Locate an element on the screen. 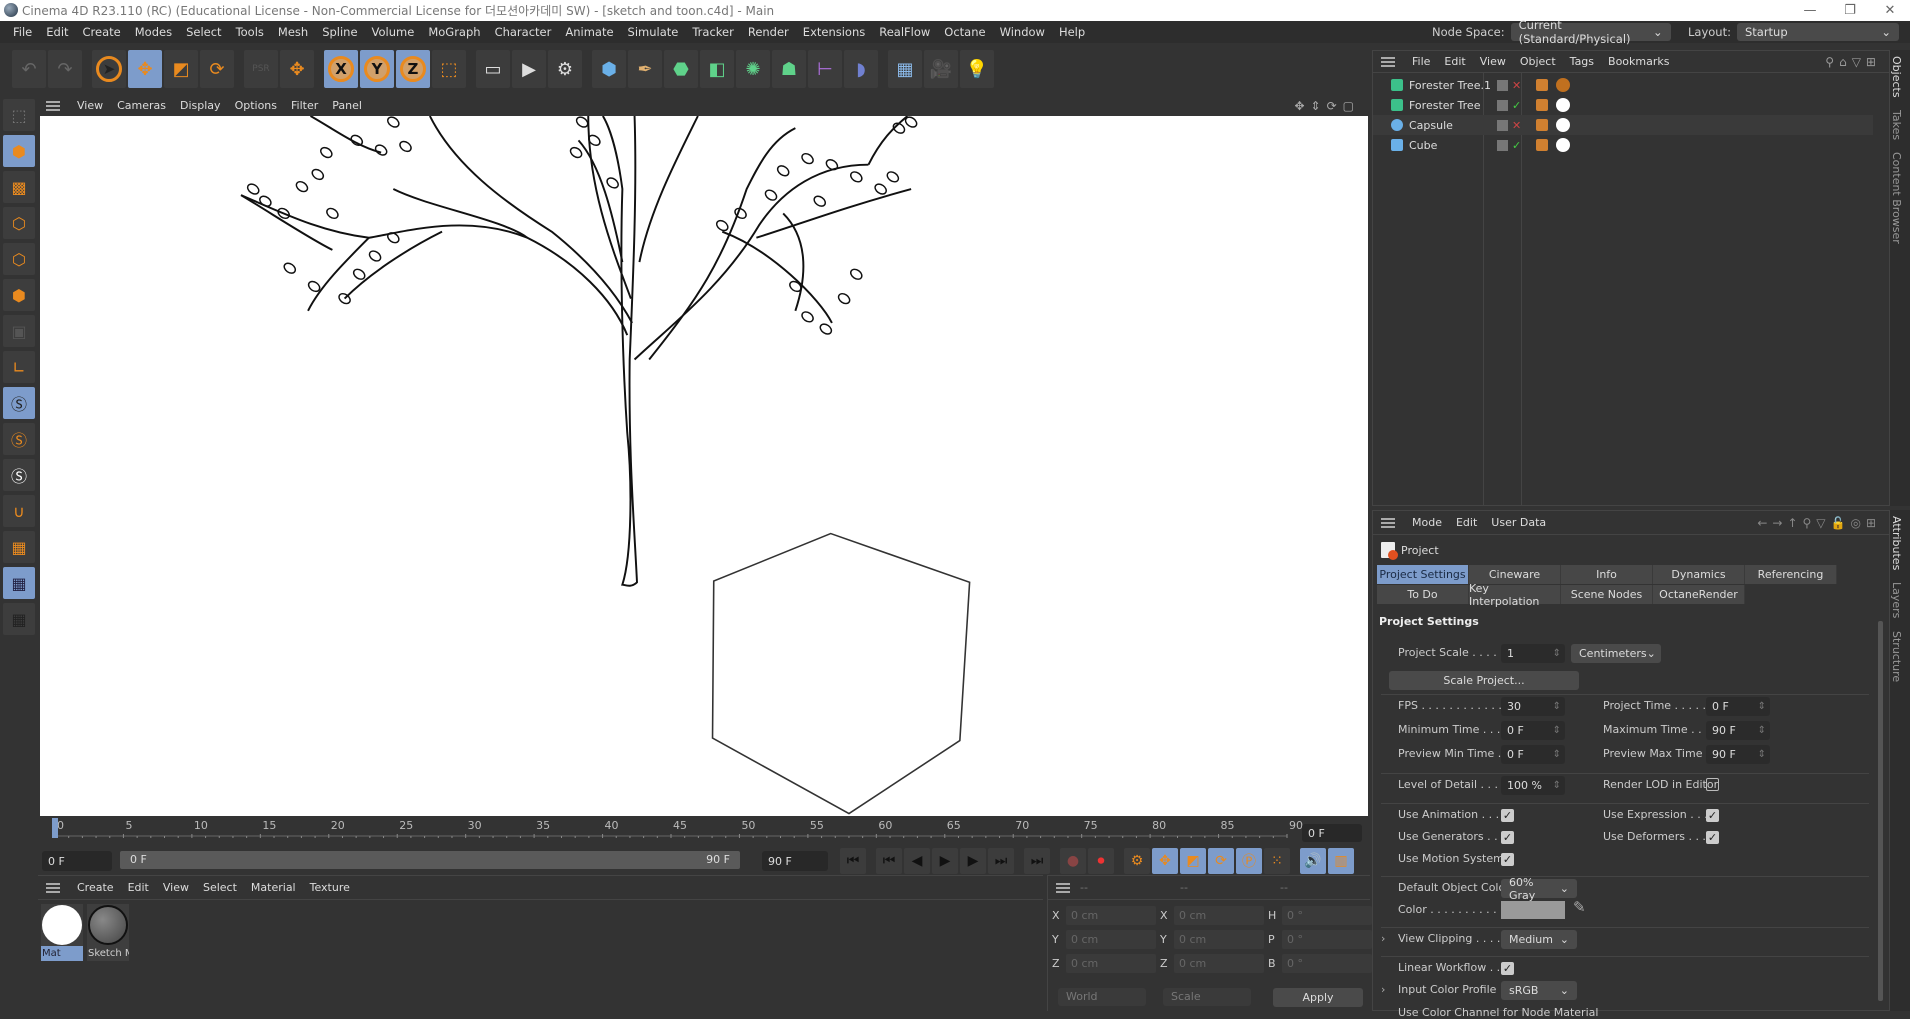 The width and height of the screenshot is (1910, 1019). default-object-color-dropdown: 60% Gray ⌄ is located at coordinates (1539, 889).